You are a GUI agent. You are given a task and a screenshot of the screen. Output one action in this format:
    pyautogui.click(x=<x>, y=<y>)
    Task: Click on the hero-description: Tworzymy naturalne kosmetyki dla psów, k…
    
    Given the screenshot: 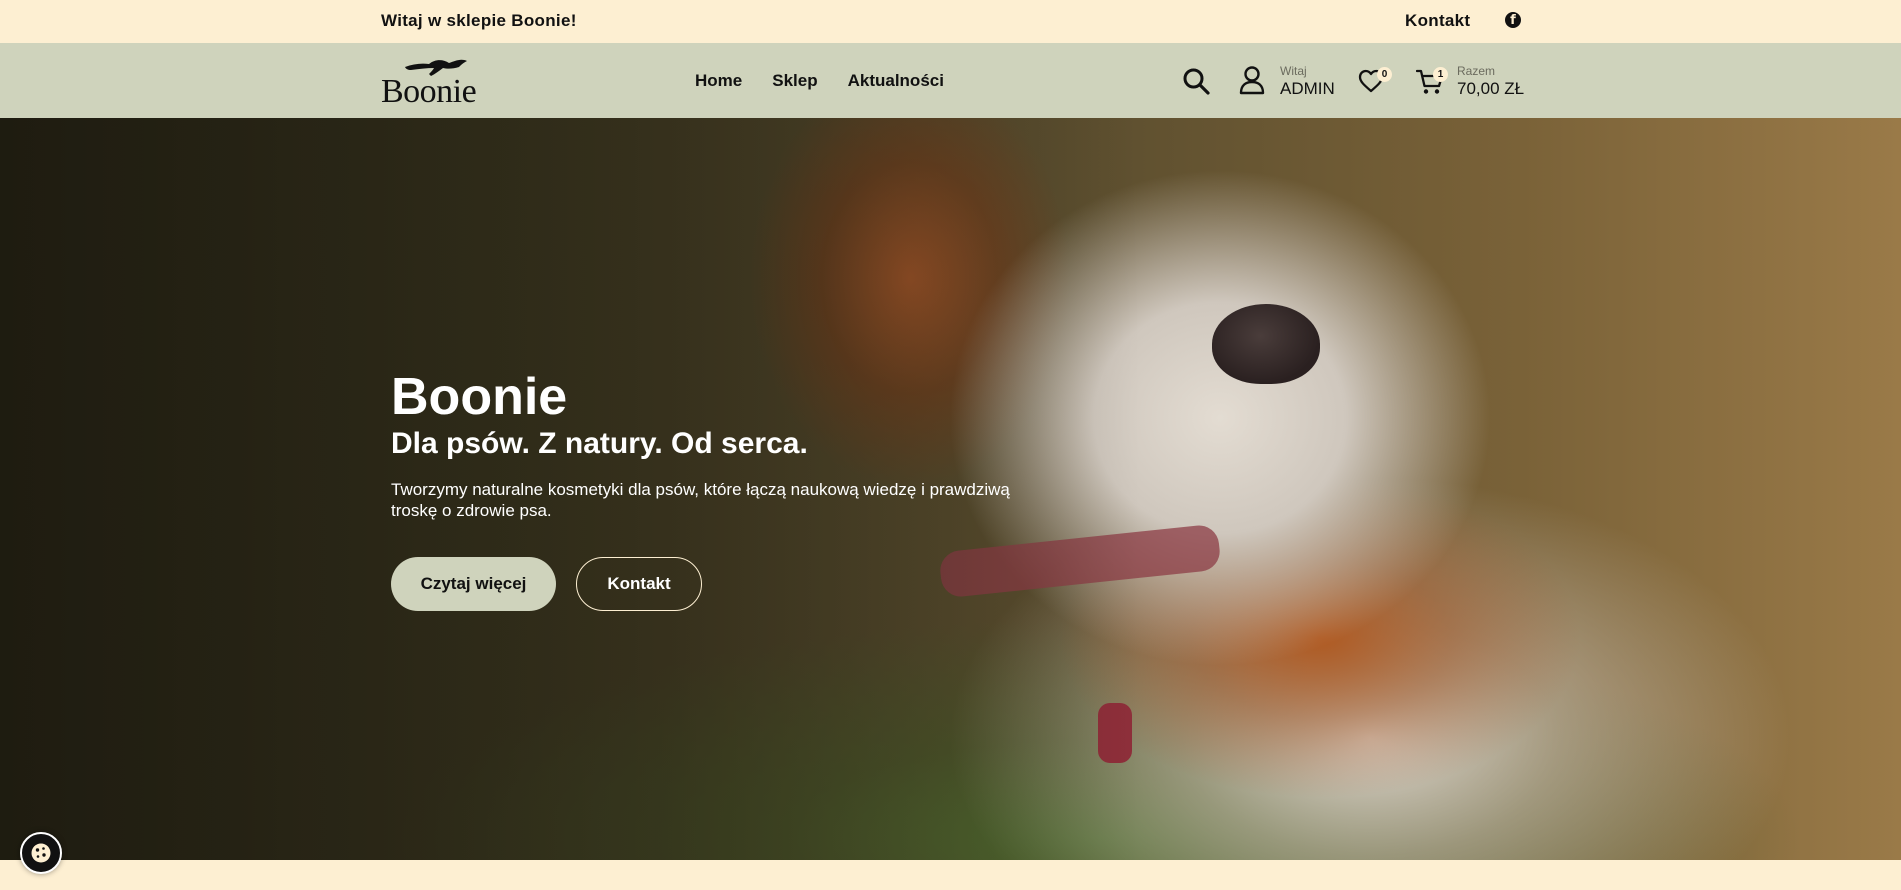 What is the action you would take?
    pyautogui.click(x=700, y=500)
    